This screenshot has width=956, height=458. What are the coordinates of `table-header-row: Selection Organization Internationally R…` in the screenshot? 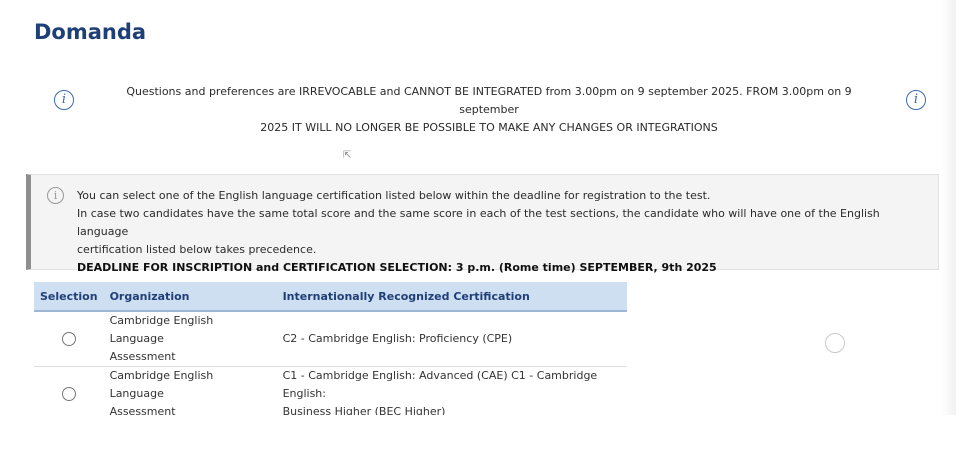 It's located at (330, 297).